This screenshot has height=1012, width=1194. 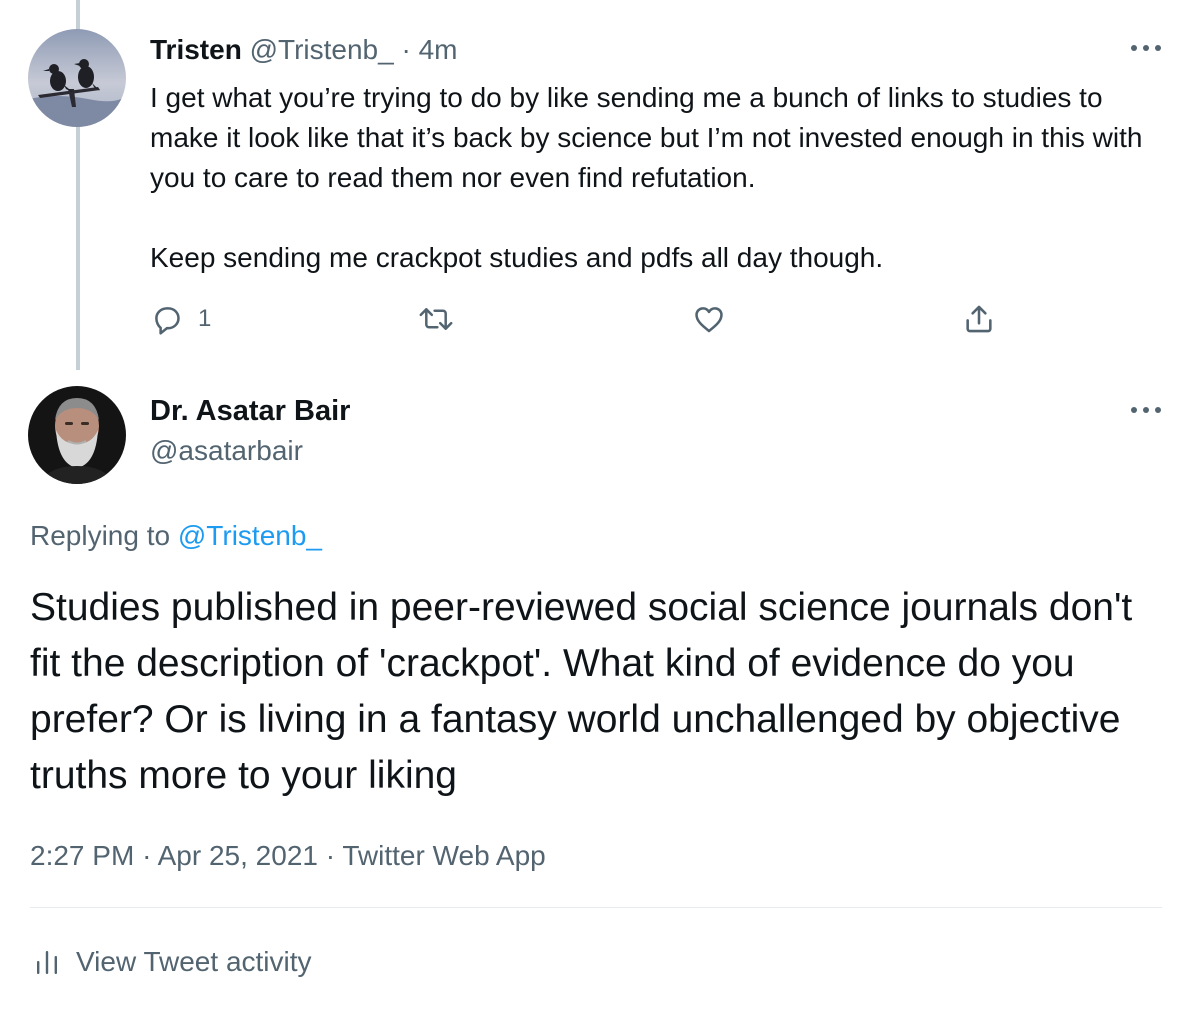 What do you see at coordinates (196, 49) in the screenshot?
I see `reply-author-name: Tristen` at bounding box center [196, 49].